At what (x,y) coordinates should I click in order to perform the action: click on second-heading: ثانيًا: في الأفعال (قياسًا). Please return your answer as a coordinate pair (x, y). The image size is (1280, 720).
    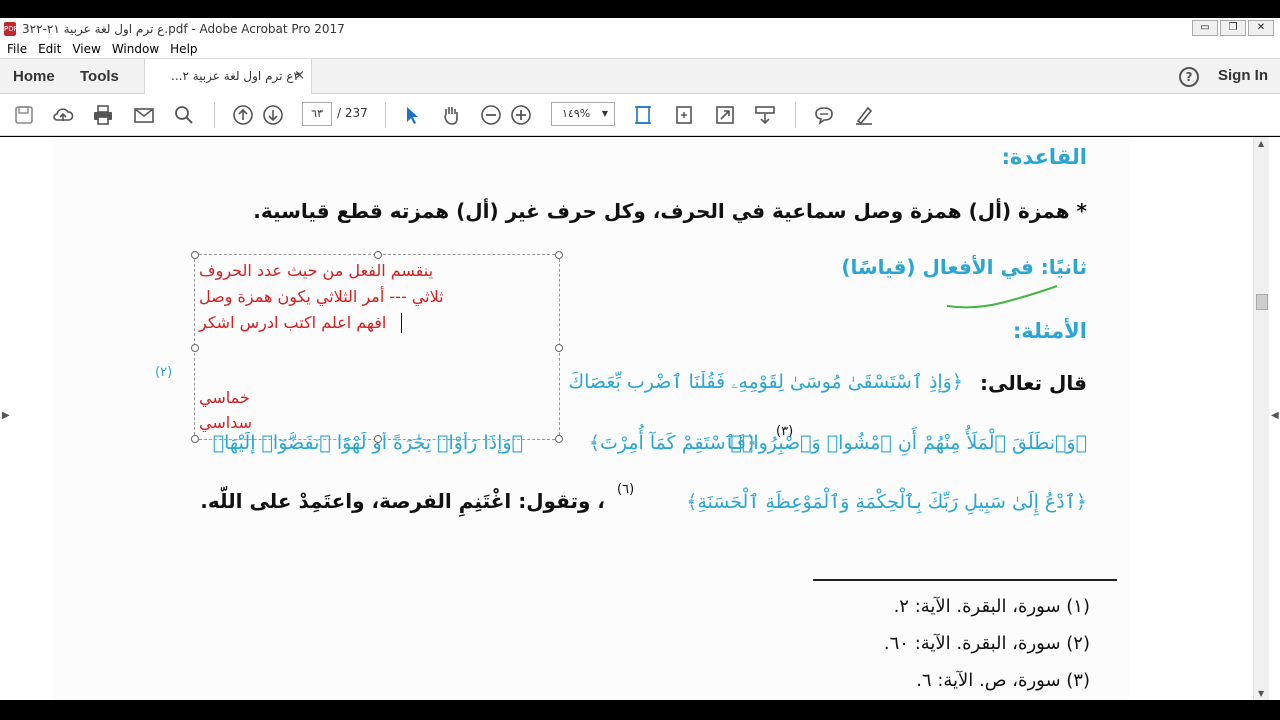
    Looking at the image, I should click on (964, 267).